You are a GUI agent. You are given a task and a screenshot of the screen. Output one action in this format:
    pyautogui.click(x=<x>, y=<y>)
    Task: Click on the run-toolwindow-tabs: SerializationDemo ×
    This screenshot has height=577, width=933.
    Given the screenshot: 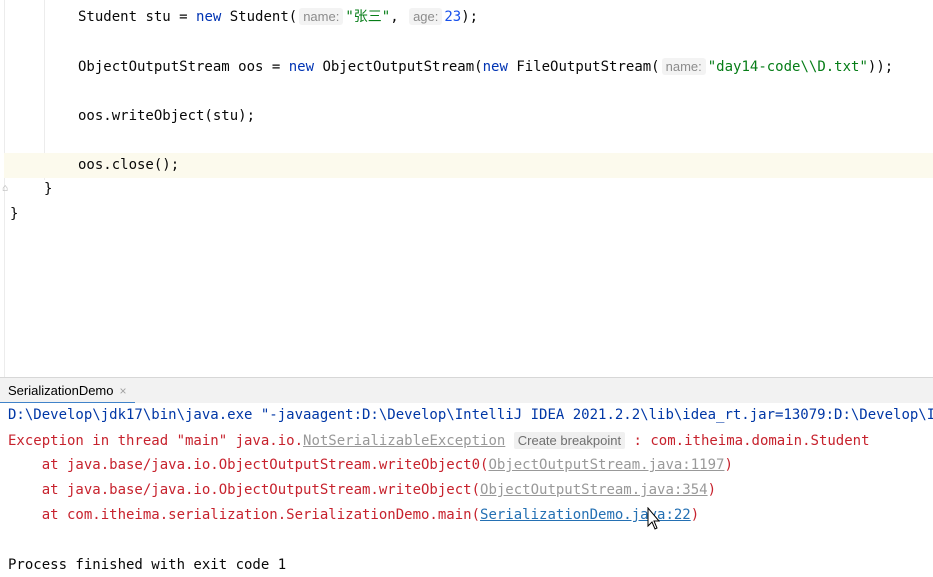 What is the action you would take?
    pyautogui.click(x=466, y=390)
    